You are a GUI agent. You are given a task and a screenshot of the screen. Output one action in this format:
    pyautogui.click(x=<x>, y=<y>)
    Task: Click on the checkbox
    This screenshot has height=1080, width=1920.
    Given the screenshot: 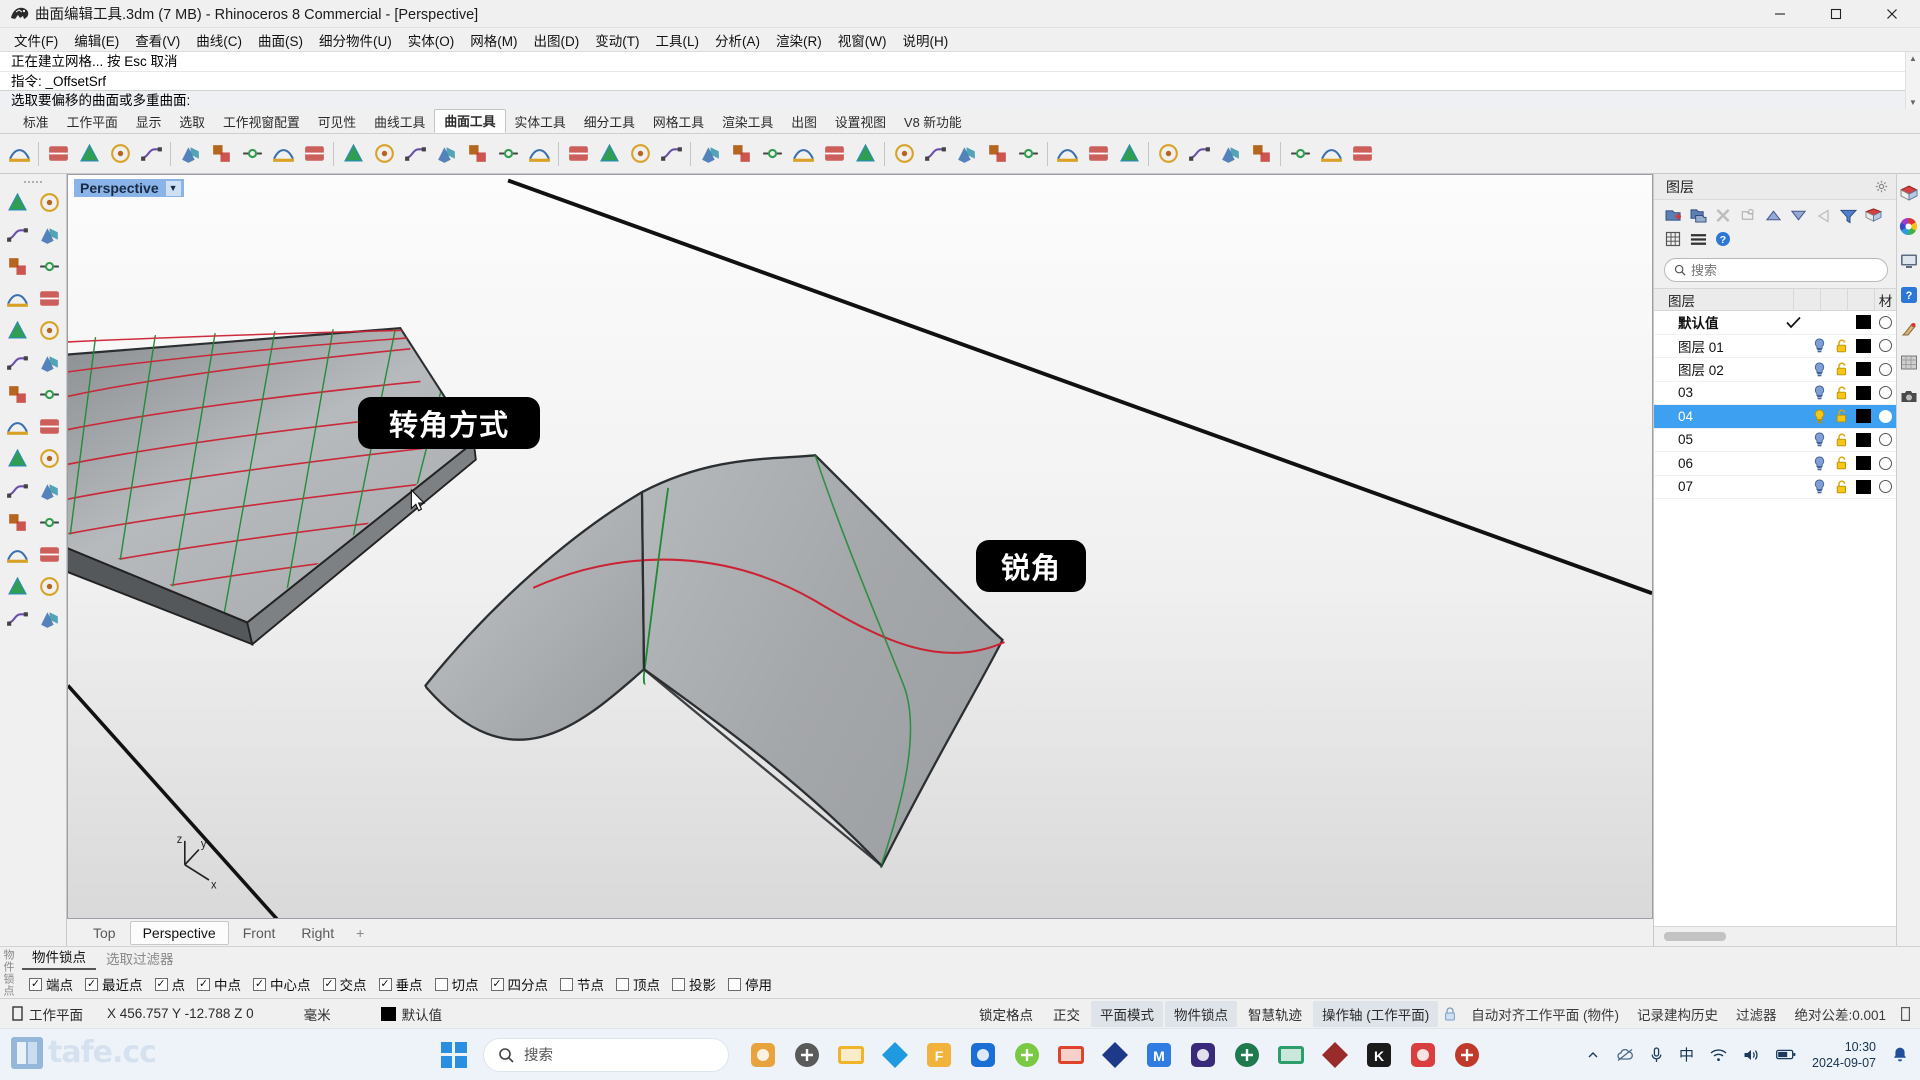 What is the action you would take?
    pyautogui.click(x=622, y=984)
    